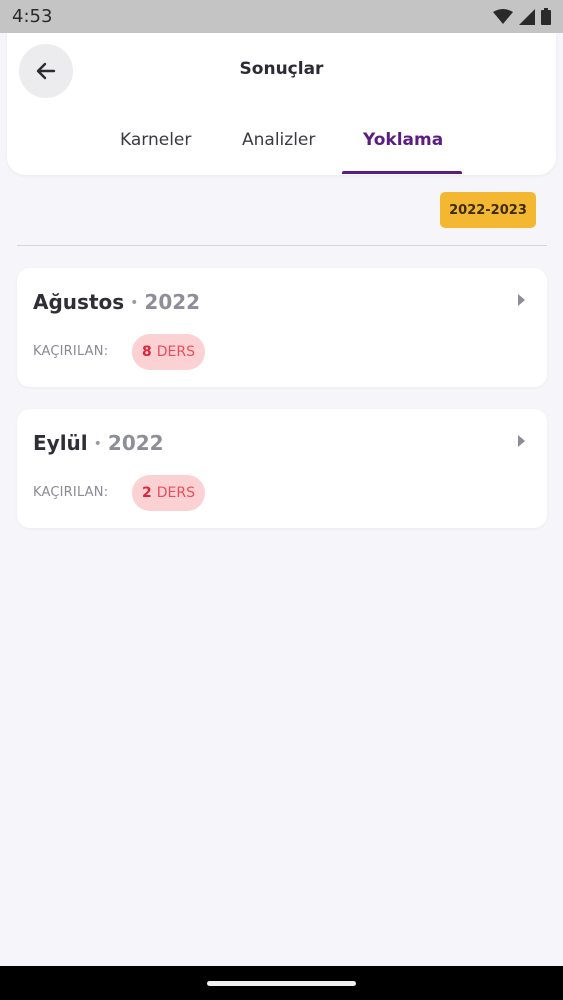 This screenshot has width=563, height=1000. Describe the element at coordinates (281, 69) in the screenshot. I see `page-title: Sonuçlar` at that location.